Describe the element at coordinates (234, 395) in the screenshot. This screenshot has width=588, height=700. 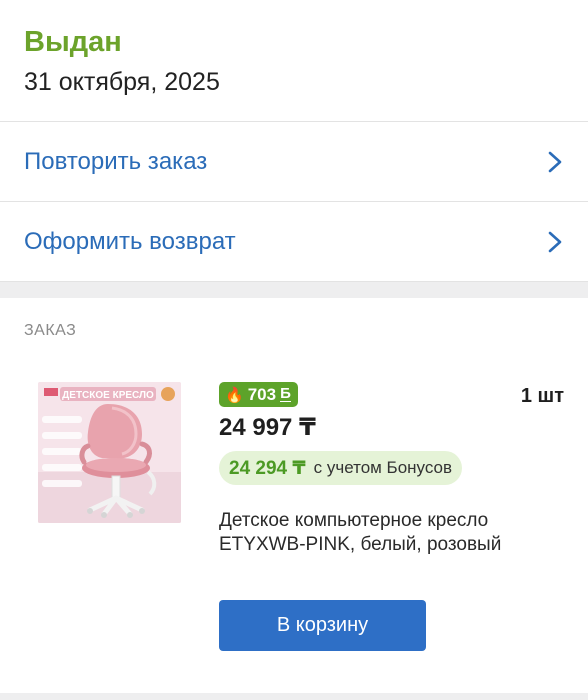
I see `fire-icon: 🔥` at that location.